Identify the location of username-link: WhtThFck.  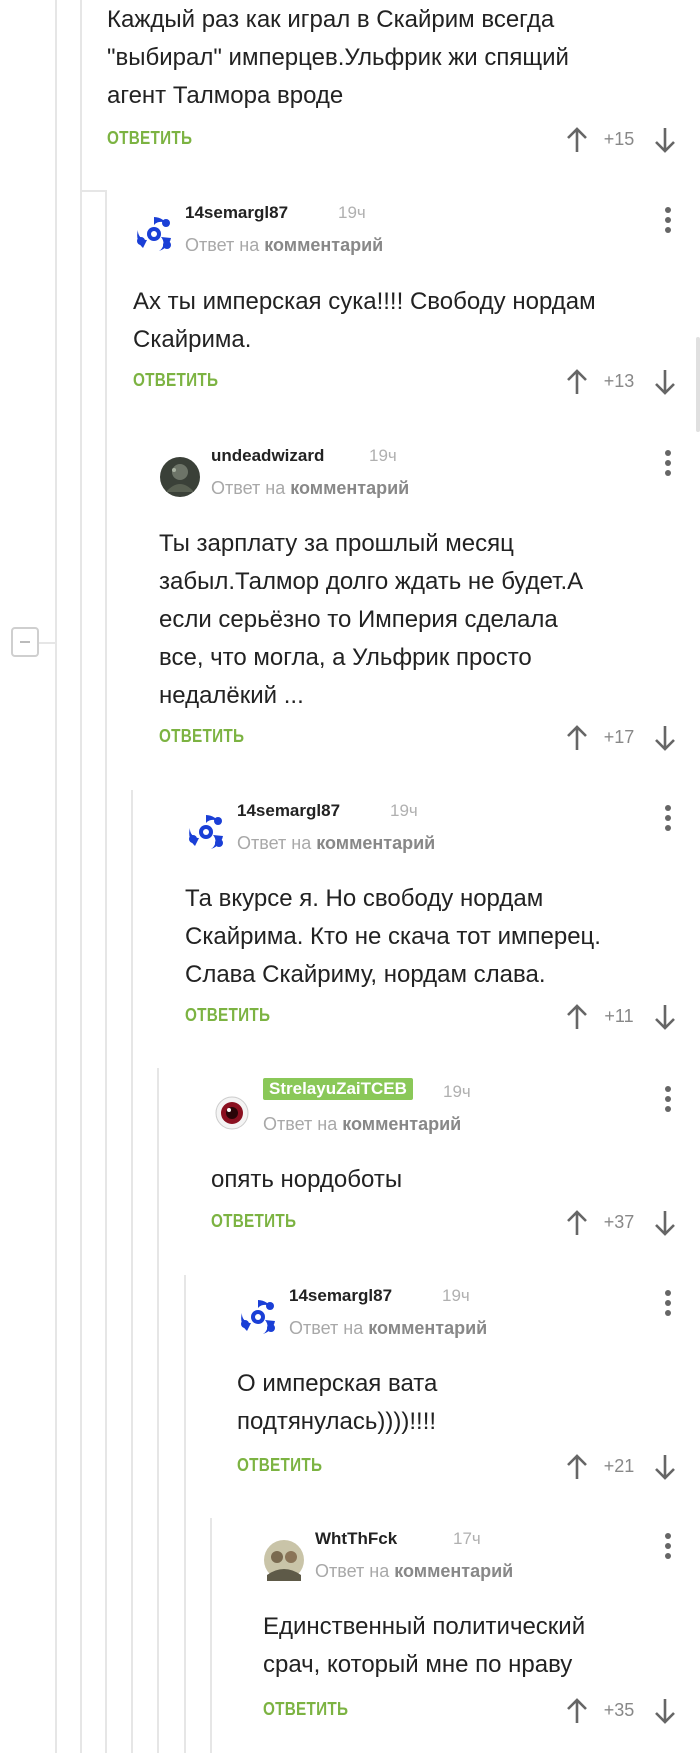
(356, 1539).